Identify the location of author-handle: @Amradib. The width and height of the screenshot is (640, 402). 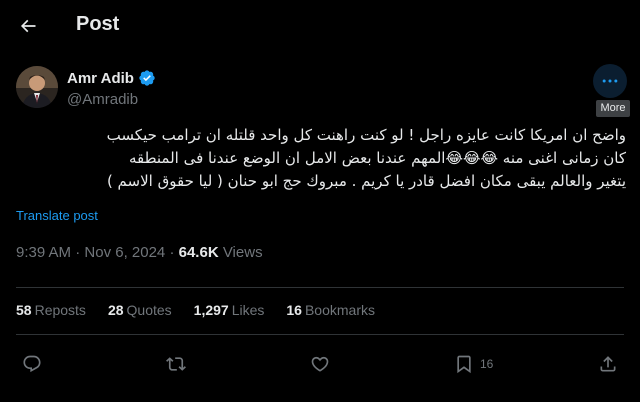
(102, 99).